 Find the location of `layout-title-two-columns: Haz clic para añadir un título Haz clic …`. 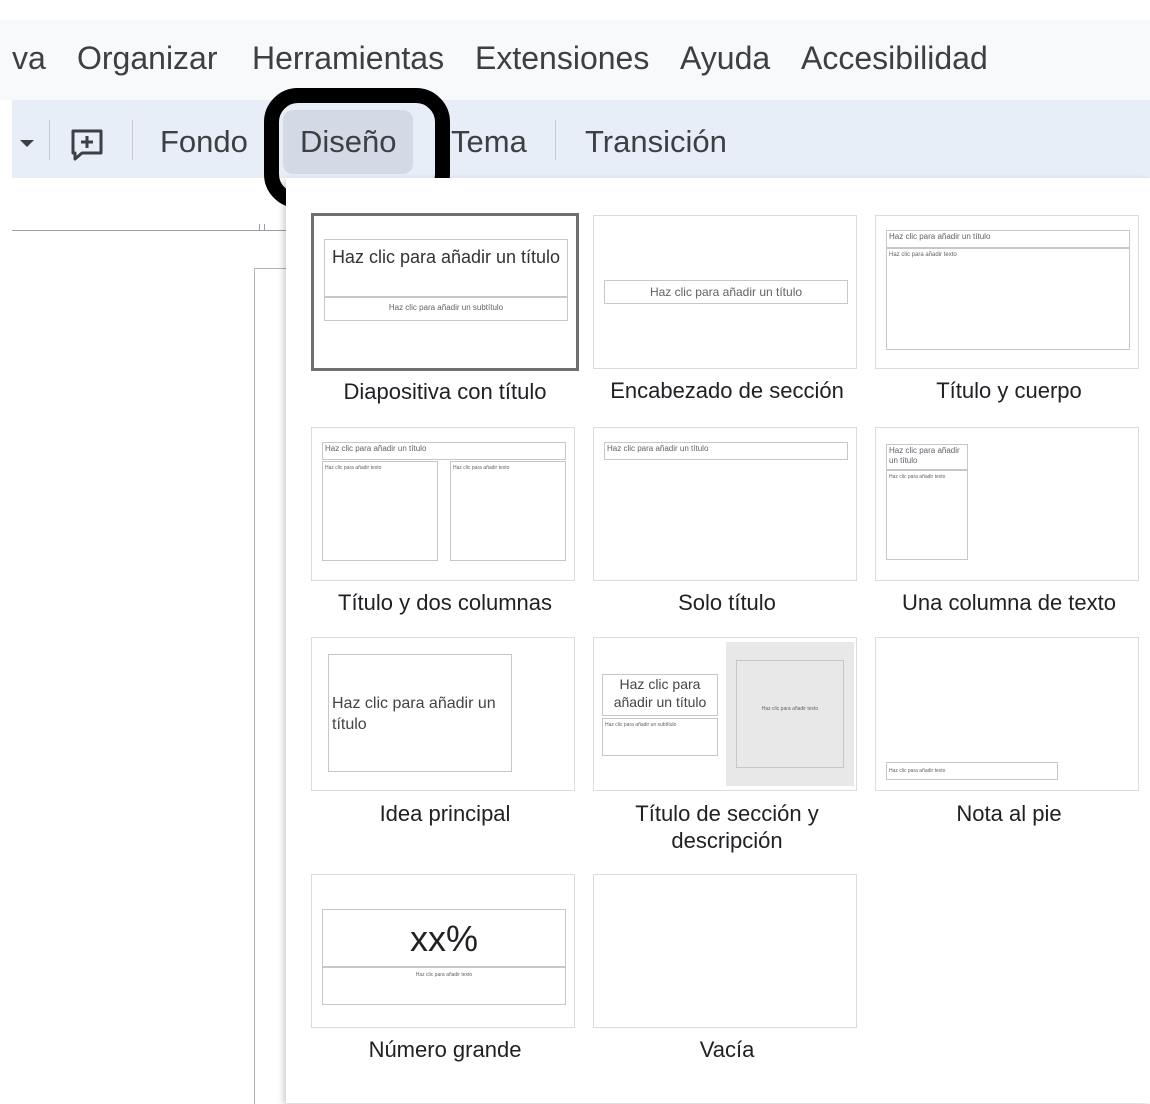

layout-title-two-columns: Haz clic para añadir un título Haz clic … is located at coordinates (443, 504).